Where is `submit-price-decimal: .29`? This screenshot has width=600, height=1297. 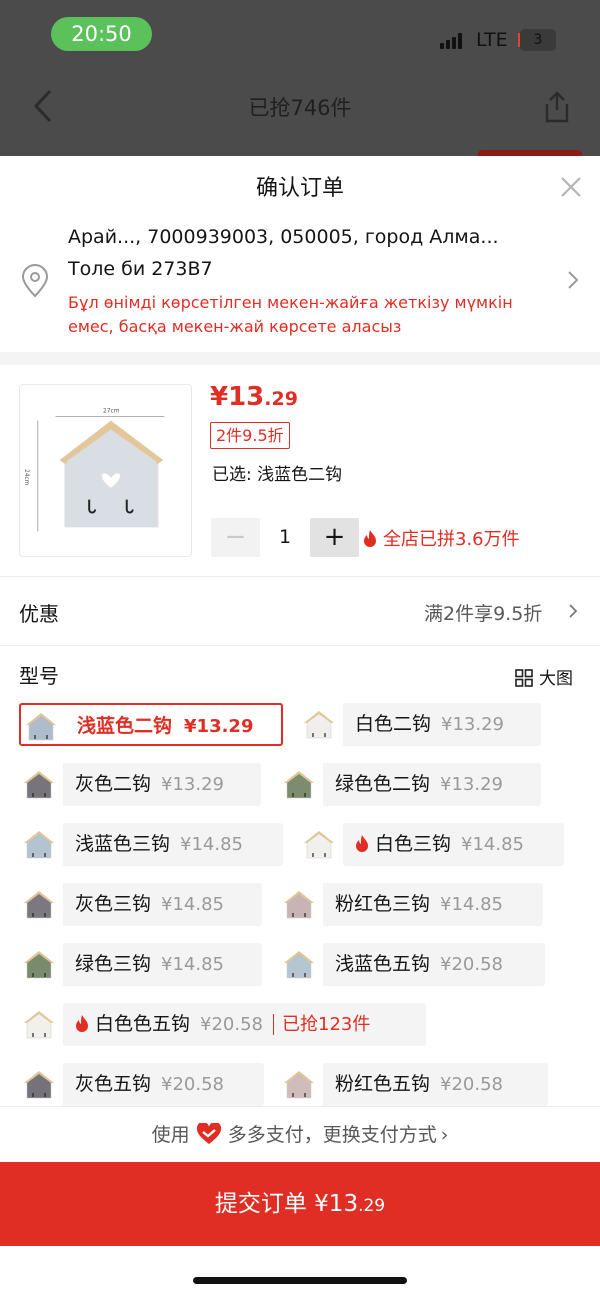
submit-price-decimal: .29 is located at coordinates (372, 1206).